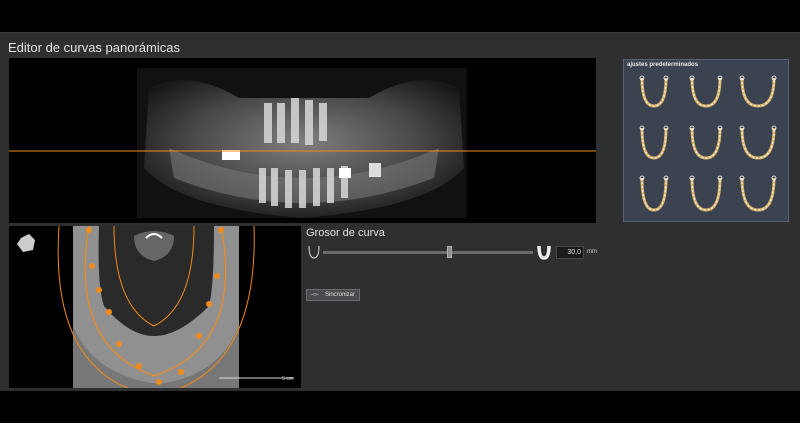 This screenshot has width=800, height=423. I want to click on thickness-value-field: 30,0, so click(570, 252).